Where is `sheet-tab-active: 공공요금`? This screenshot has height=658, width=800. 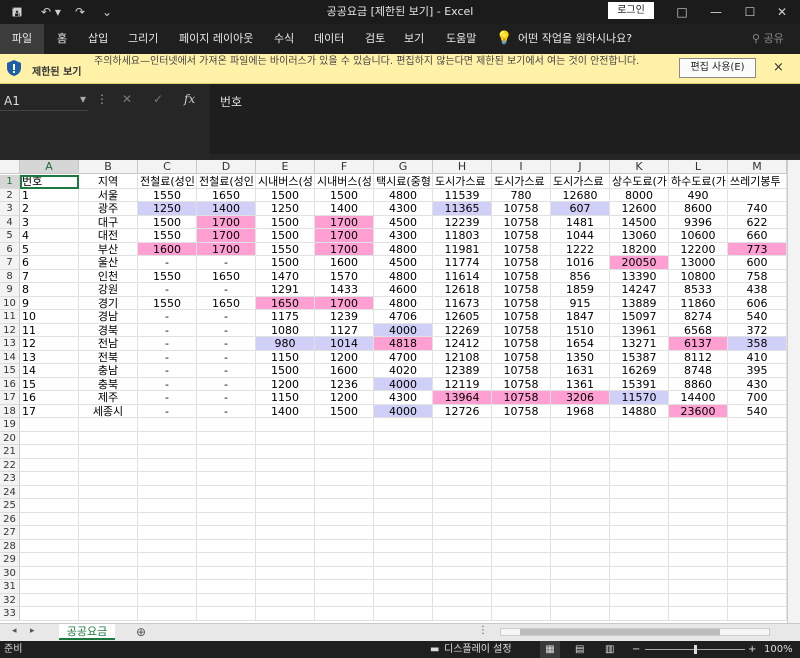 sheet-tab-active: 공공요금 is located at coordinates (87, 632).